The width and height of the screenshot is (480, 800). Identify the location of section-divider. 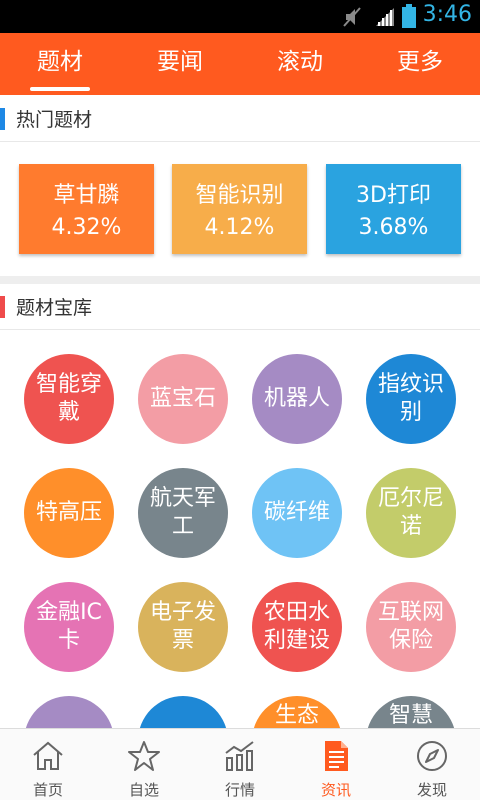
(240, 280).